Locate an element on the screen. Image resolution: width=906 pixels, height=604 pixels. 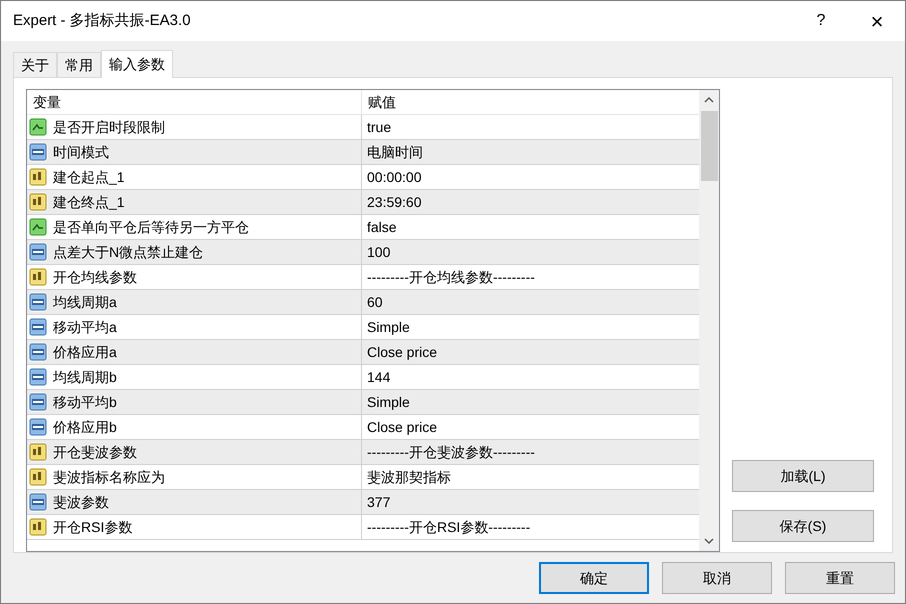
parameter-value: true is located at coordinates (530, 127).